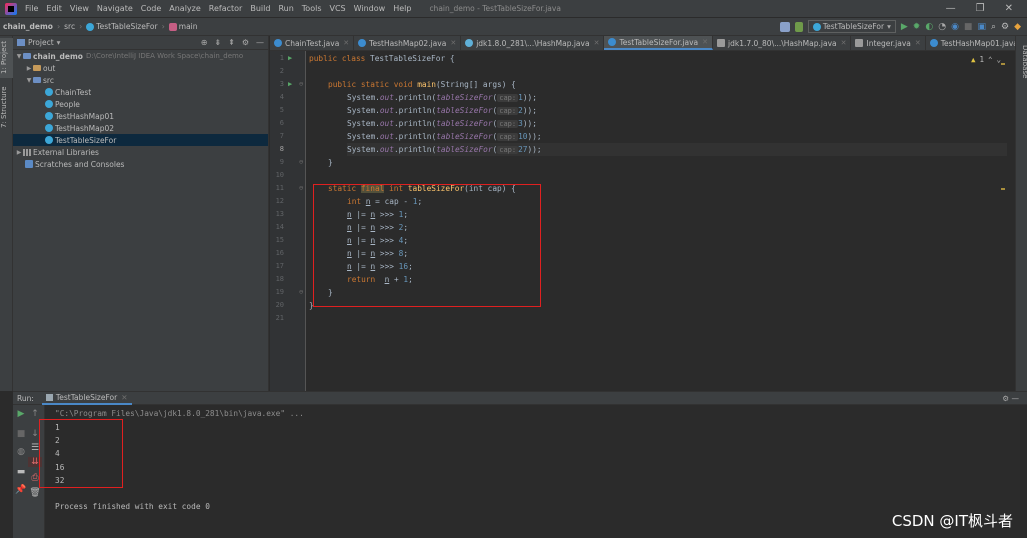 This screenshot has height=538, width=1027. Describe the element at coordinates (140, 104) in the screenshot. I see `tree-item-people: People` at that location.